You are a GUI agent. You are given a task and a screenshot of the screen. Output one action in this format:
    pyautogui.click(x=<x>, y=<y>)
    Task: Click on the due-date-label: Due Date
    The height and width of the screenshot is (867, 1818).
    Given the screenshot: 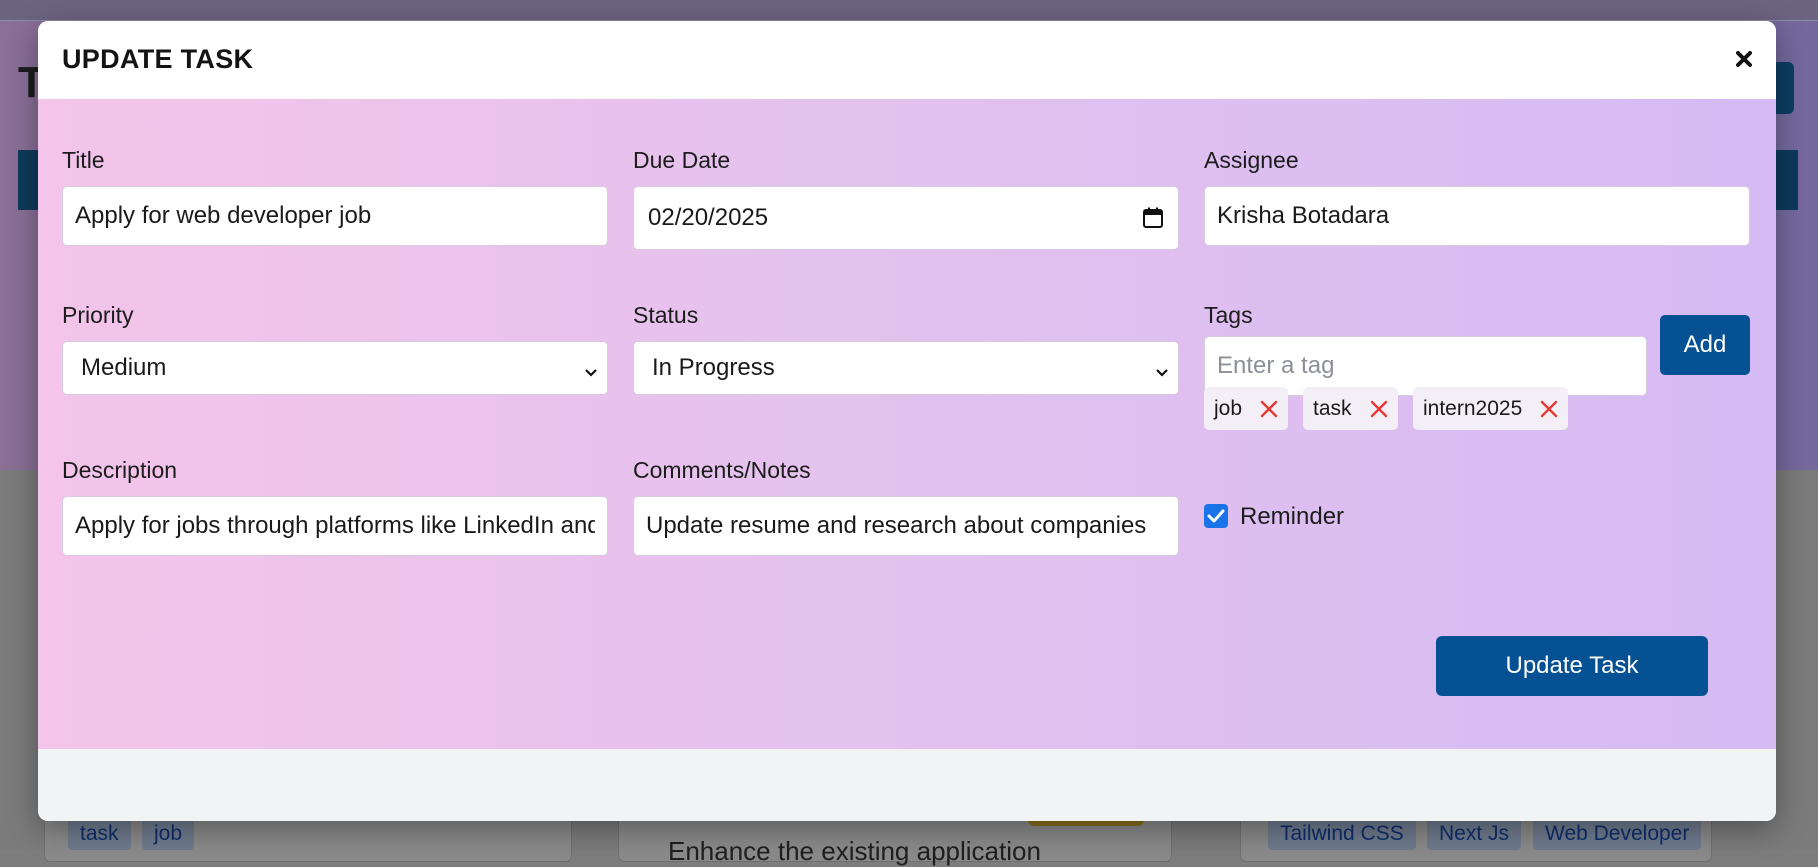 What is the action you would take?
    pyautogui.click(x=682, y=160)
    